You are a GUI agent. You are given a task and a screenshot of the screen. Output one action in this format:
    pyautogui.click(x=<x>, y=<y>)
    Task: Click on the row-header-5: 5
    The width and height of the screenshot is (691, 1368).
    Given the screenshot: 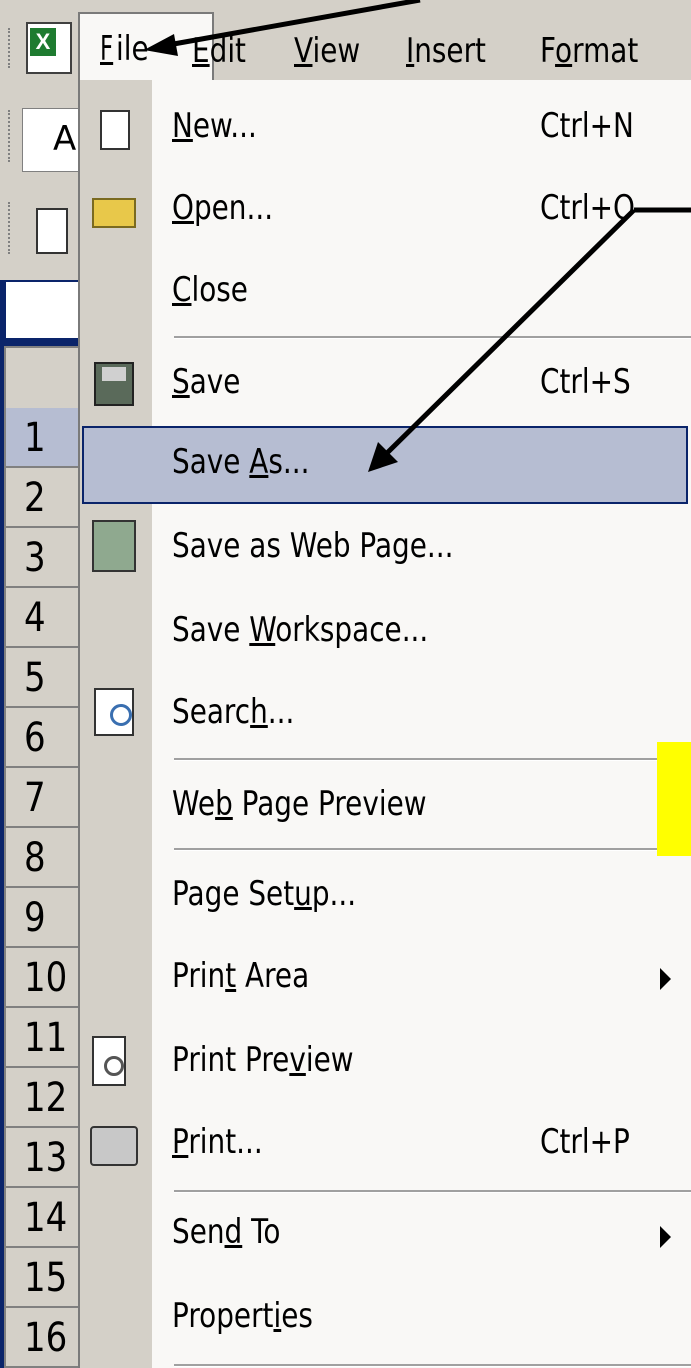 What is the action you would take?
    pyautogui.click(x=42, y=678)
    